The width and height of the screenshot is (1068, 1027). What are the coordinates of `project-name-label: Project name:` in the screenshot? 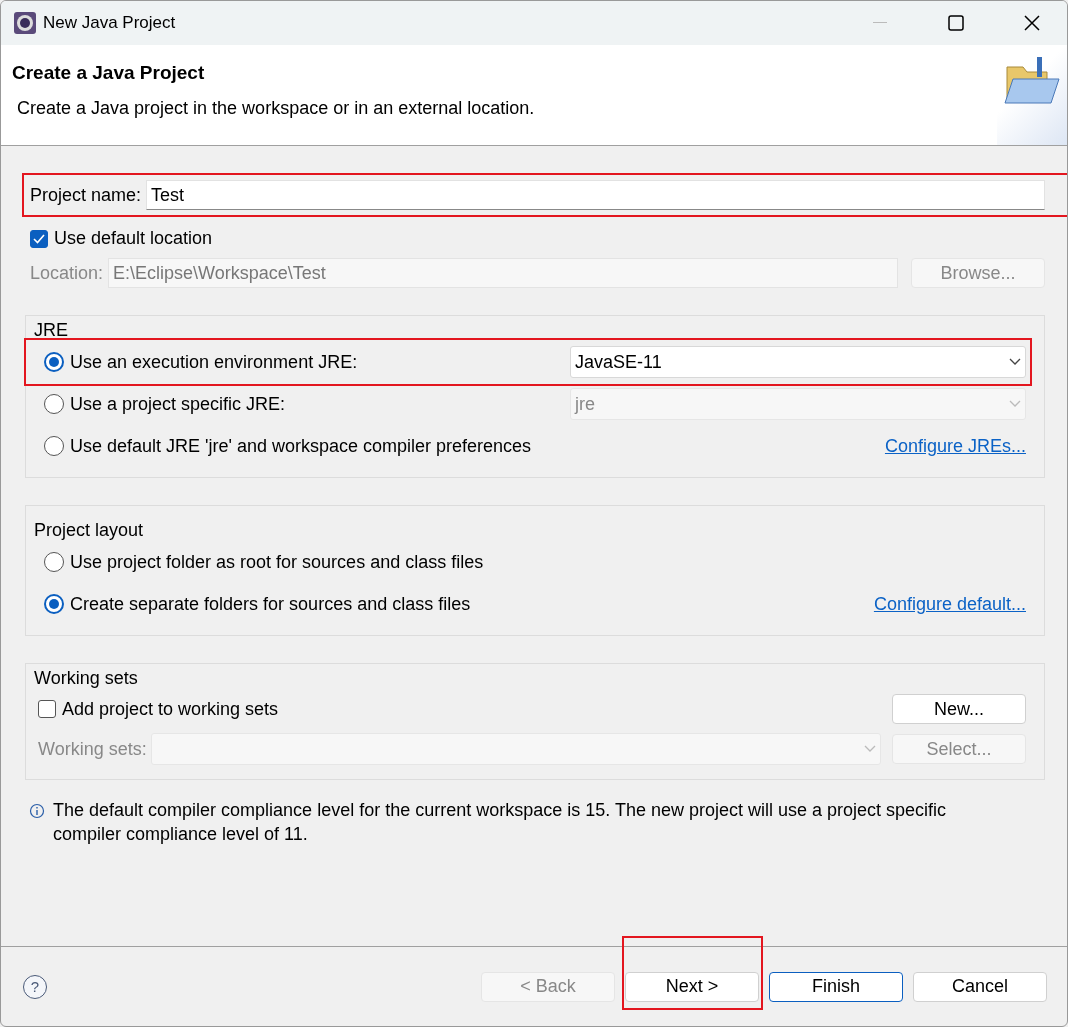 It's located at (86, 195).